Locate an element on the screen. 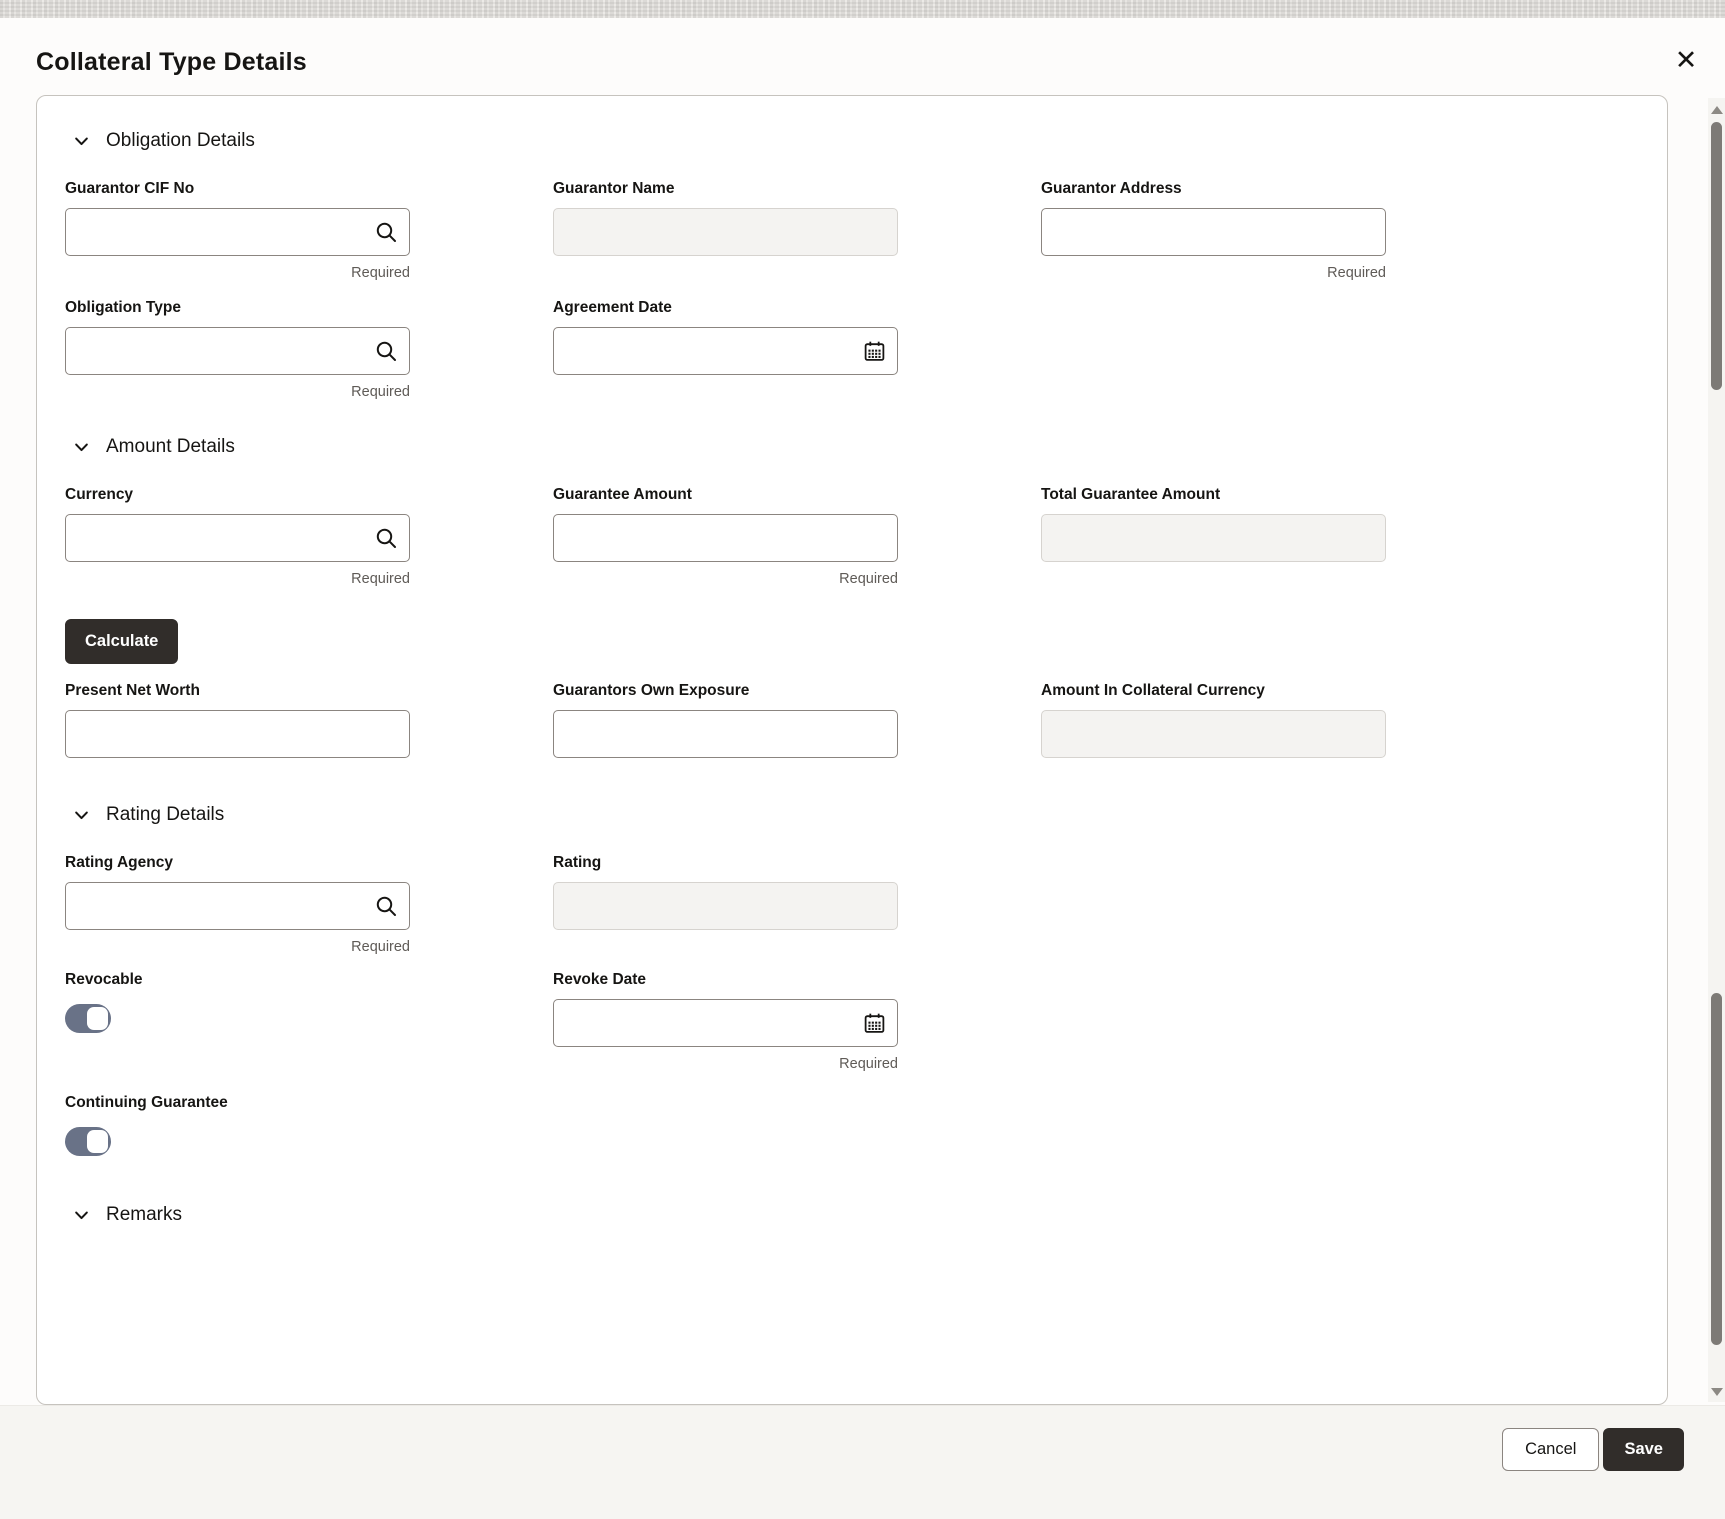  field-label: Amount In Collateral Currency is located at coordinates (1153, 690).